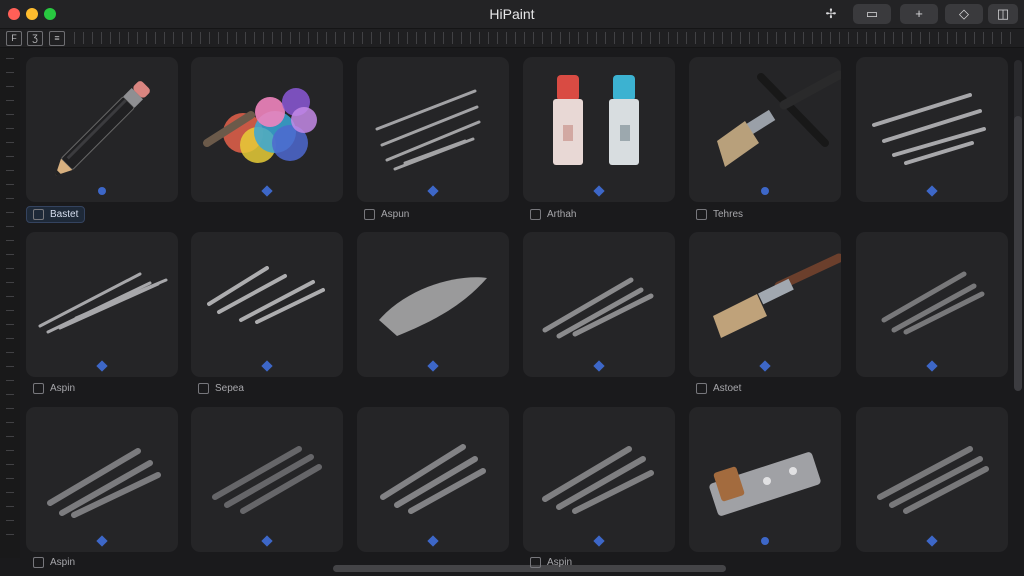 The image size is (1024, 576). I want to click on left-ruler-ticks, so click(10, 298).